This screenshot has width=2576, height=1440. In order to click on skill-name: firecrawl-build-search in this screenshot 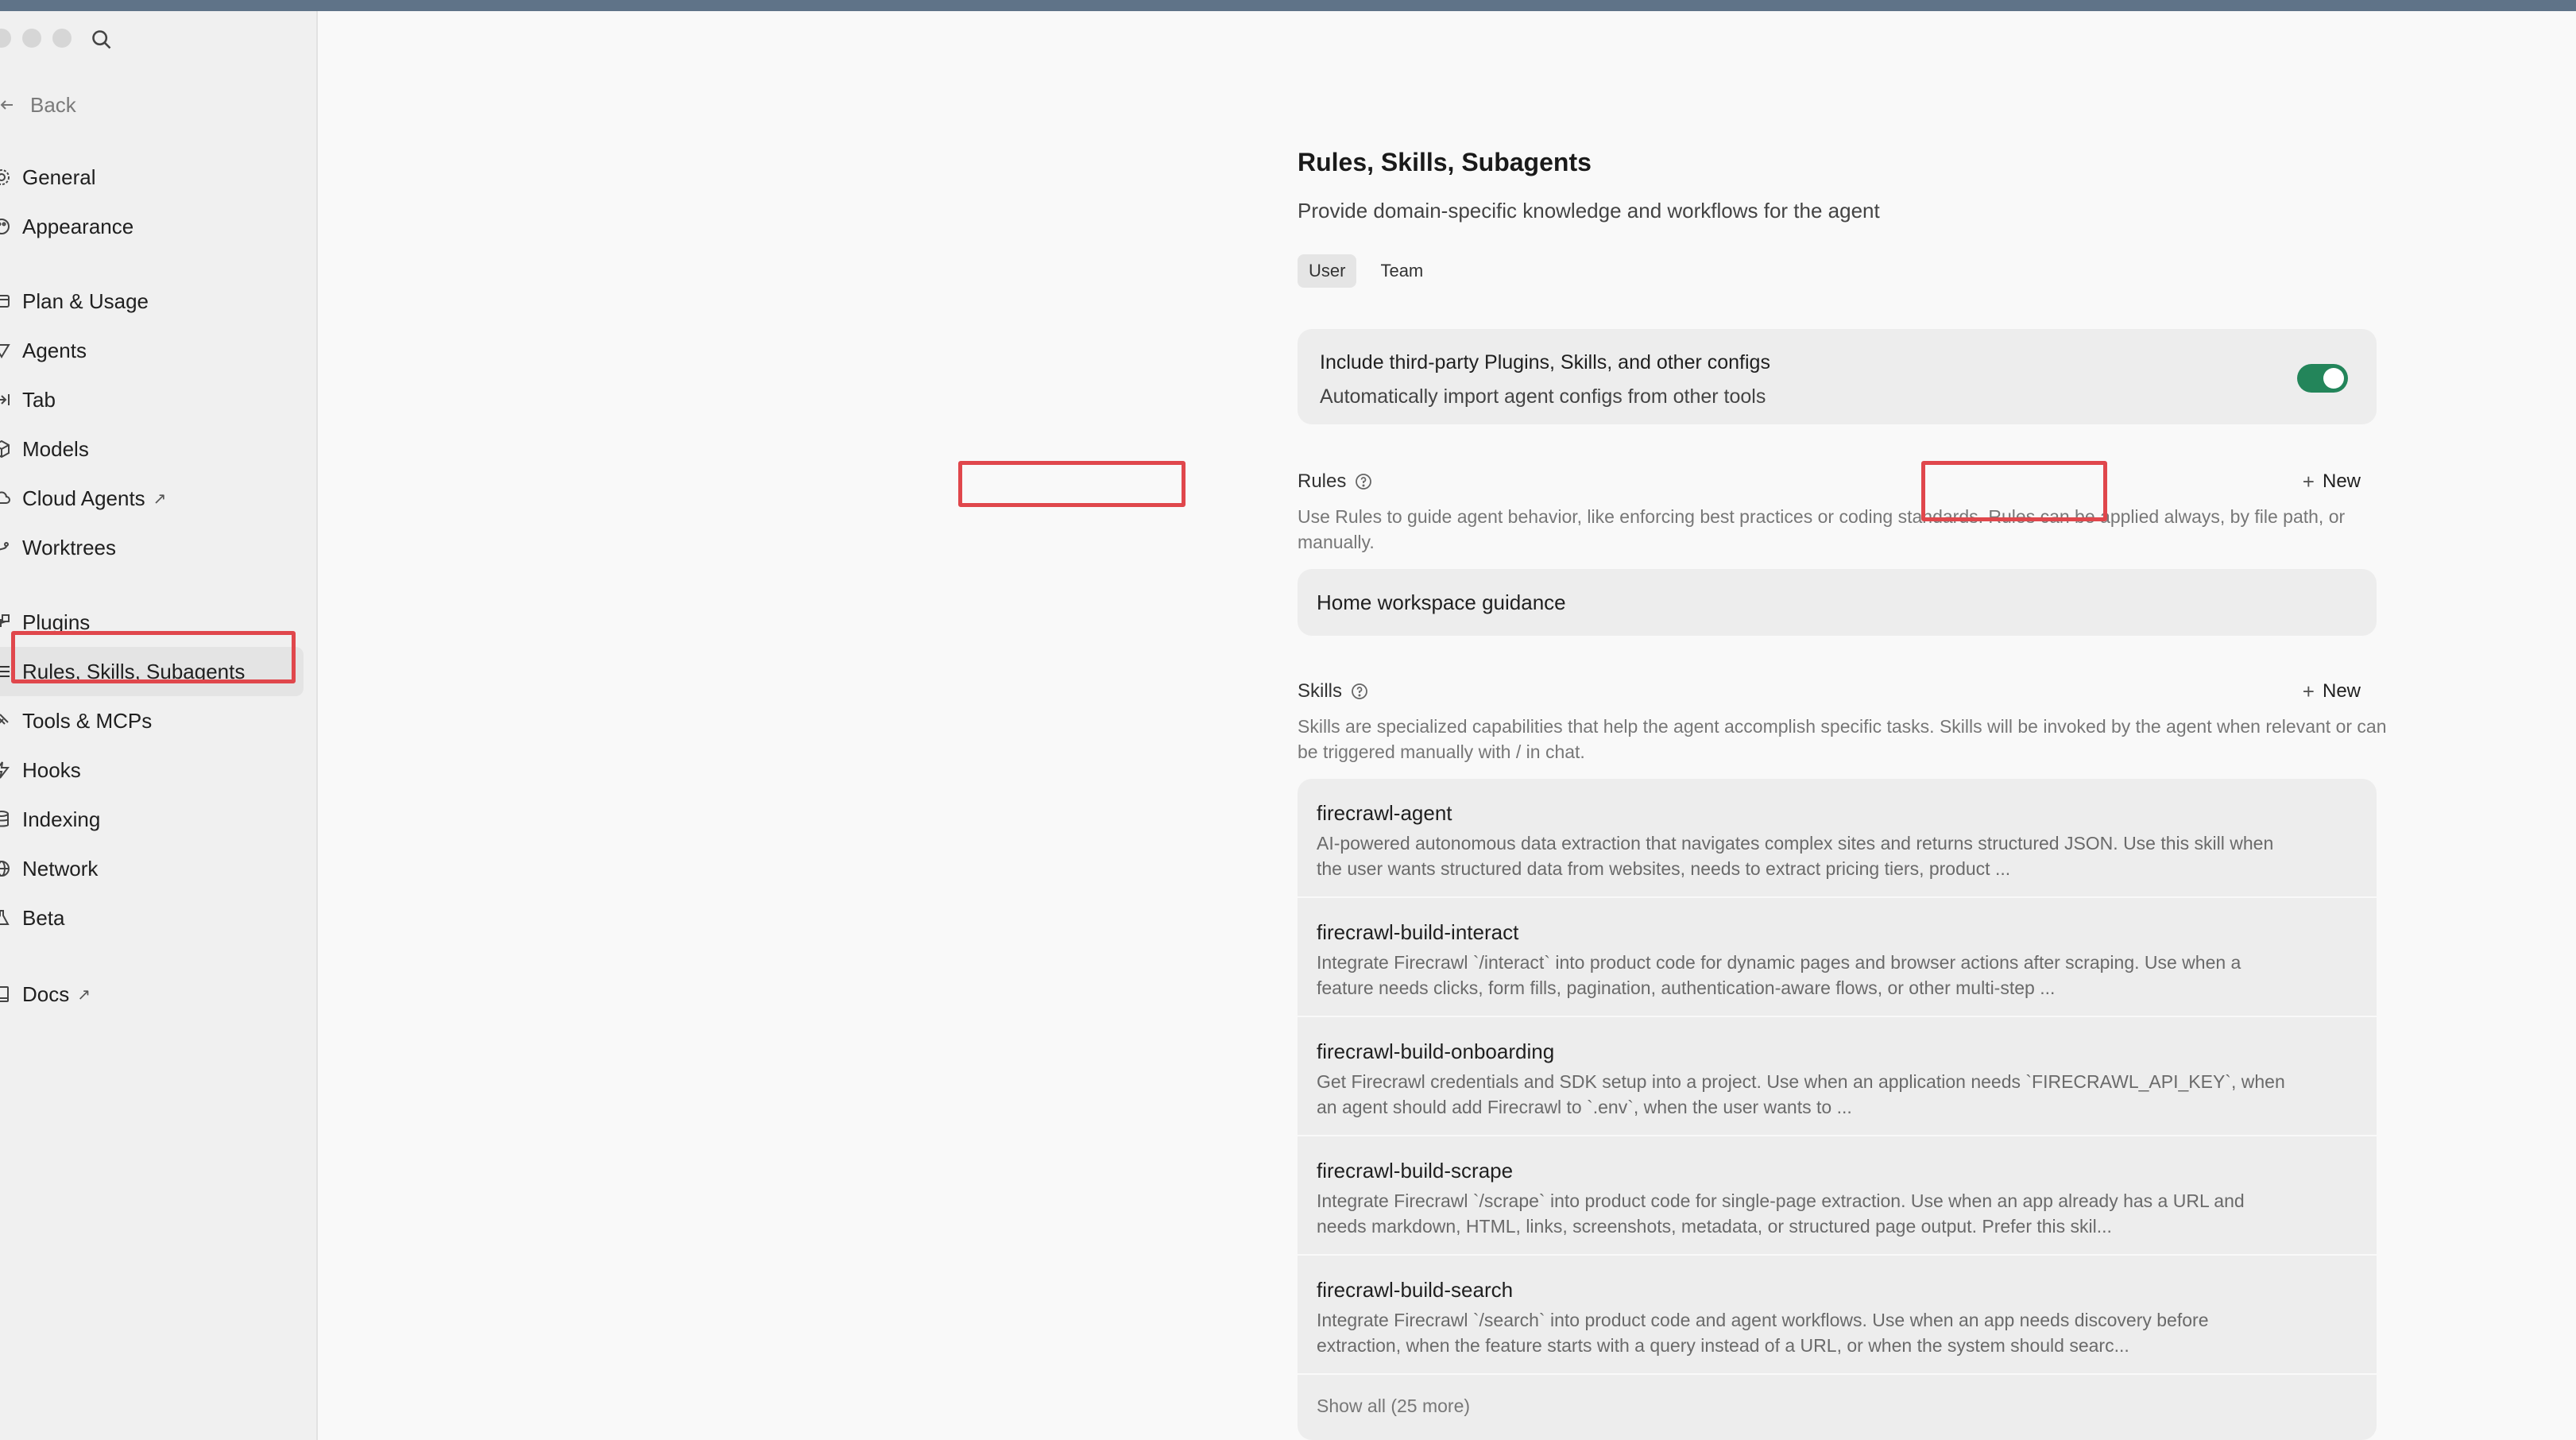, I will do `click(1415, 1290)`.